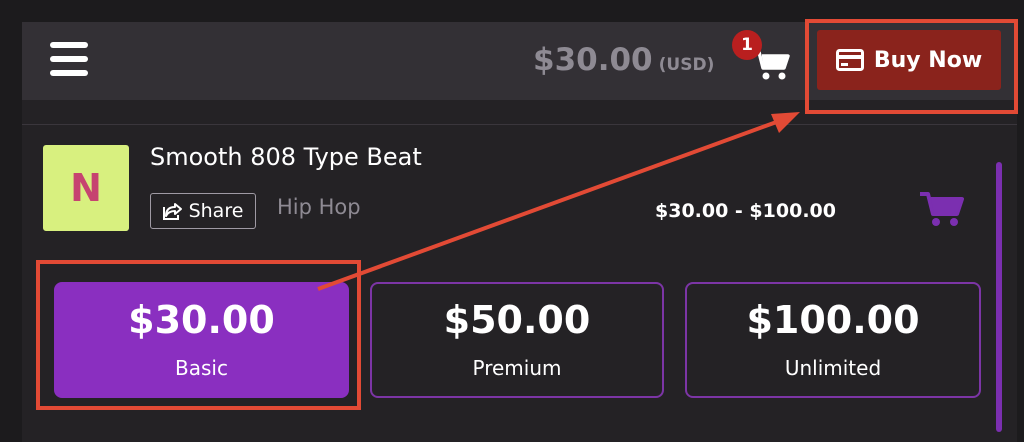 This screenshot has height=442, width=1024. I want to click on license-tier: Premium, so click(517, 368).